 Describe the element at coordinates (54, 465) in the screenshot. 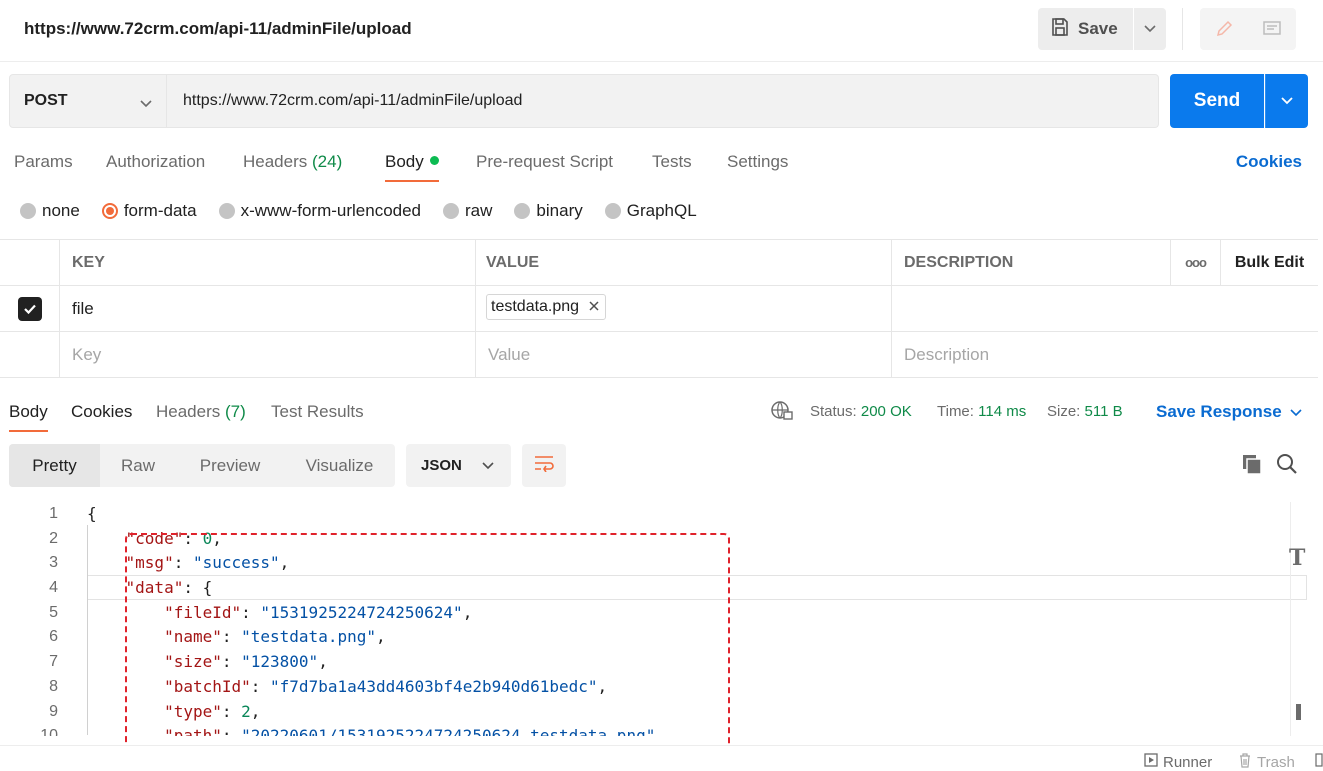

I see `view-pretty-button: Pretty` at that location.